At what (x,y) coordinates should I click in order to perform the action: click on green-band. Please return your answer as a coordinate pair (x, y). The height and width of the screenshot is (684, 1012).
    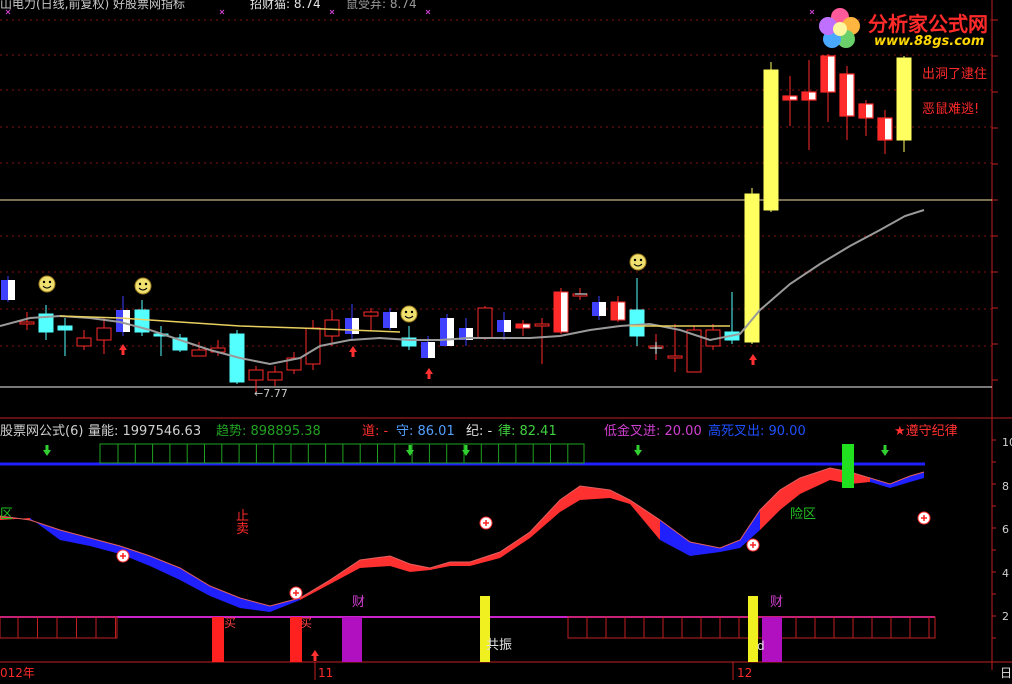
    Looking at the image, I should click on (342, 453).